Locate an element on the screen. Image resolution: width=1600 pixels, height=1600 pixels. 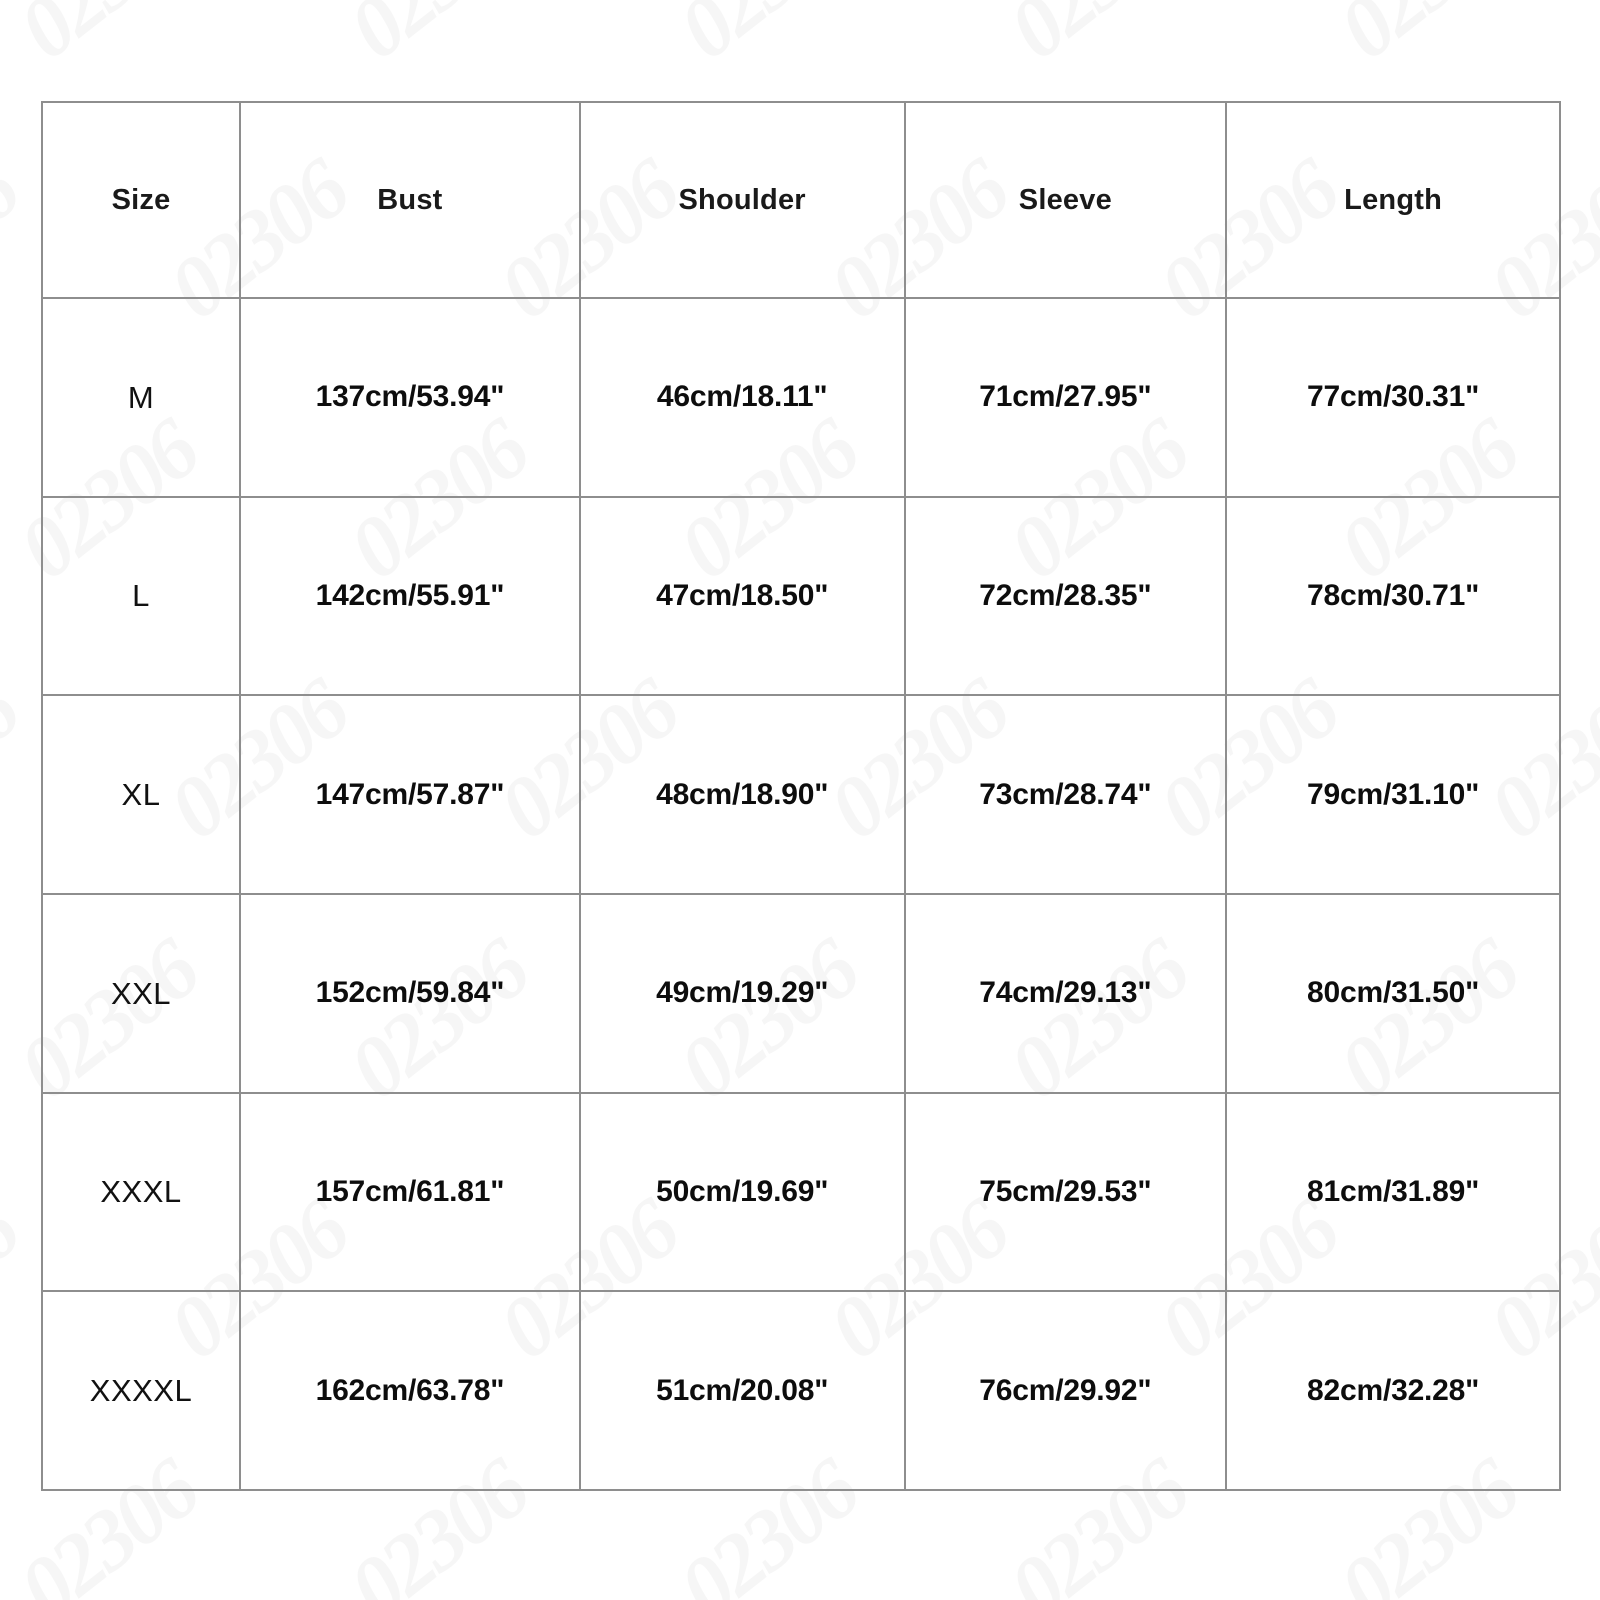
cell-bust: 137cm/53.94" is located at coordinates (410, 397).